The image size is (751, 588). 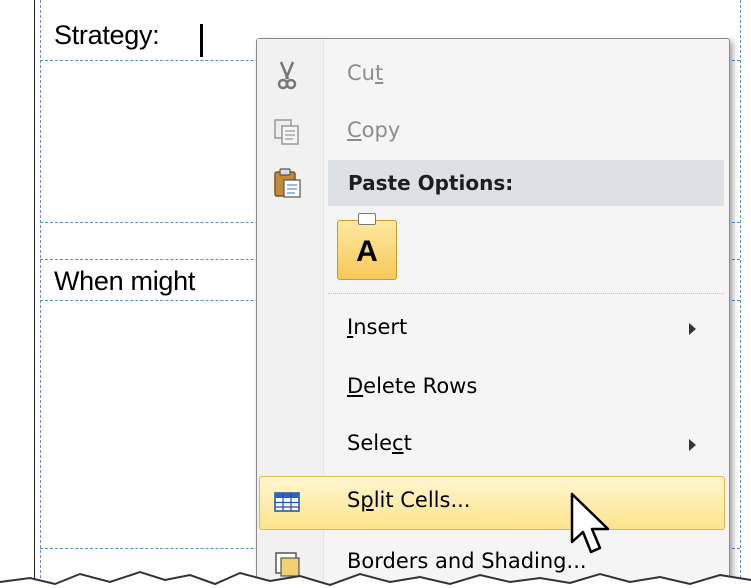 What do you see at coordinates (526, 293) in the screenshot?
I see `menu-separator` at bounding box center [526, 293].